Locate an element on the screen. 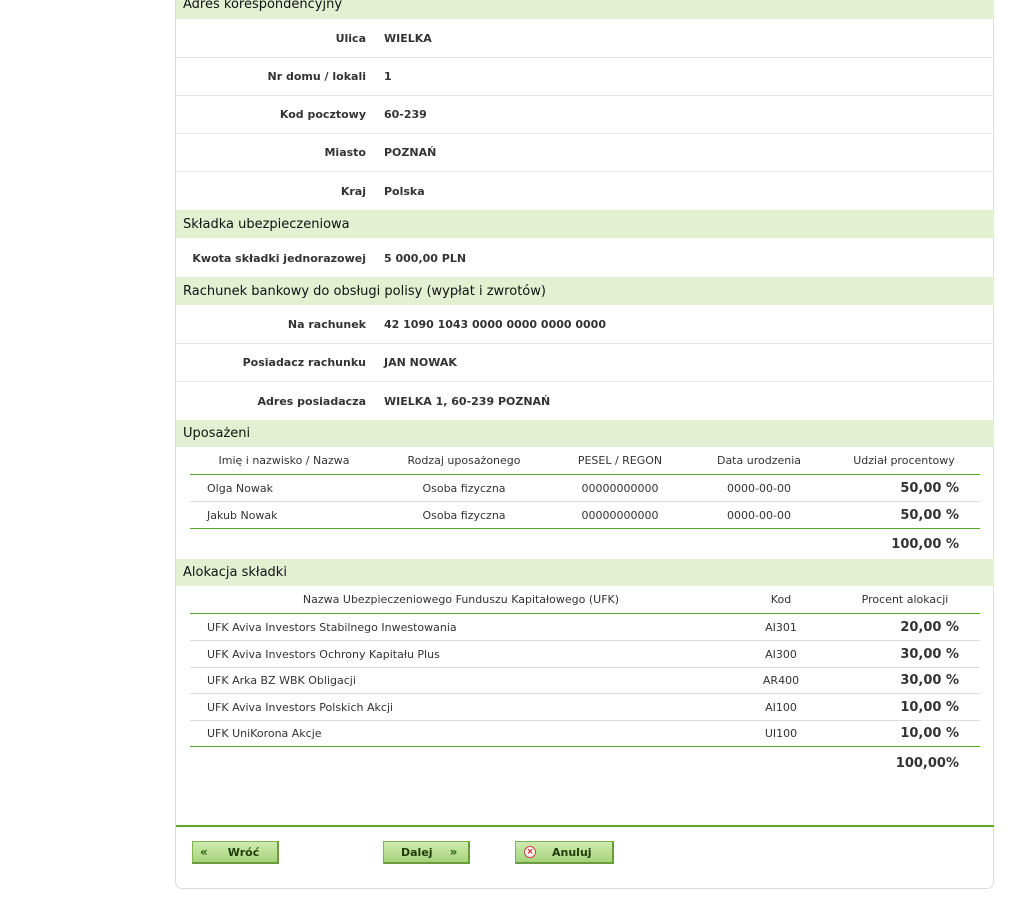 The height and width of the screenshot is (900, 1011). cancel-button-label: Anuluj is located at coordinates (572, 852).